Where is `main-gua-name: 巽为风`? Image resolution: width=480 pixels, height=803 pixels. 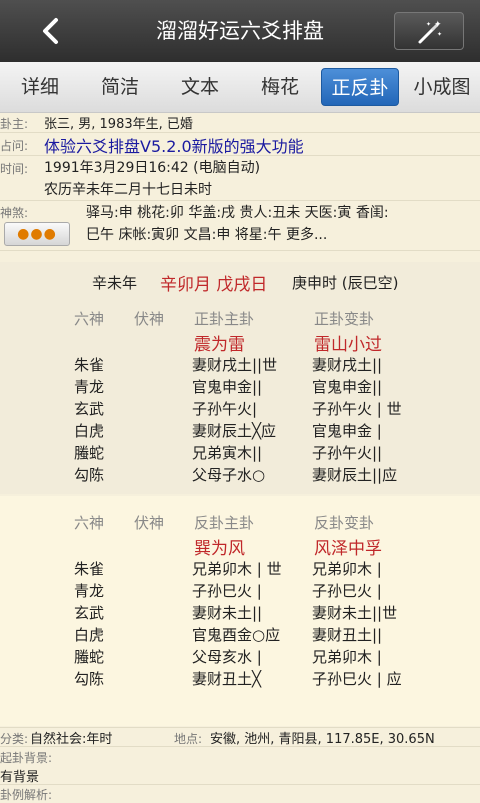
main-gua-name: 巽为风 is located at coordinates (219, 549).